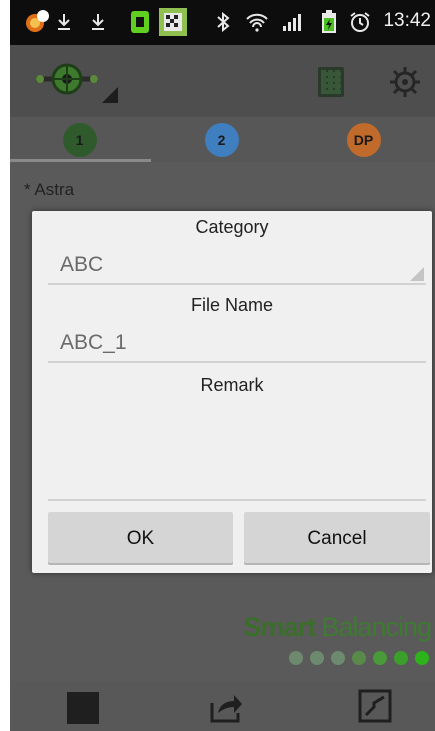 The image size is (435, 731). What do you see at coordinates (237, 451) in the screenshot?
I see `remark-input` at bounding box center [237, 451].